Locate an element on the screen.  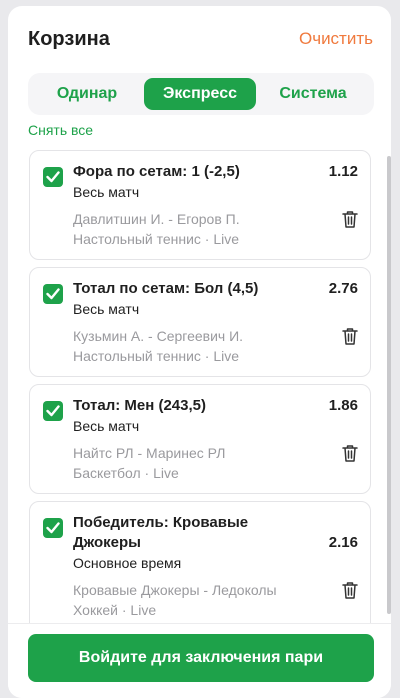
bet-odds: 2.76 is located at coordinates (343, 288).